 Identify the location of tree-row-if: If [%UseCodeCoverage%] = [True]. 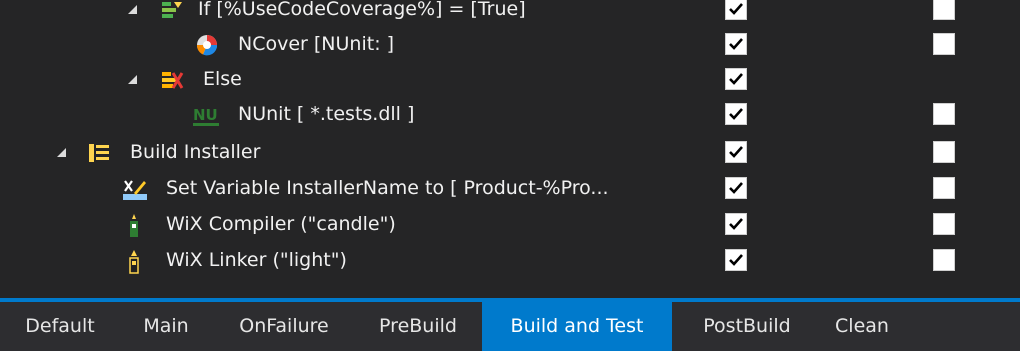
(510, 14).